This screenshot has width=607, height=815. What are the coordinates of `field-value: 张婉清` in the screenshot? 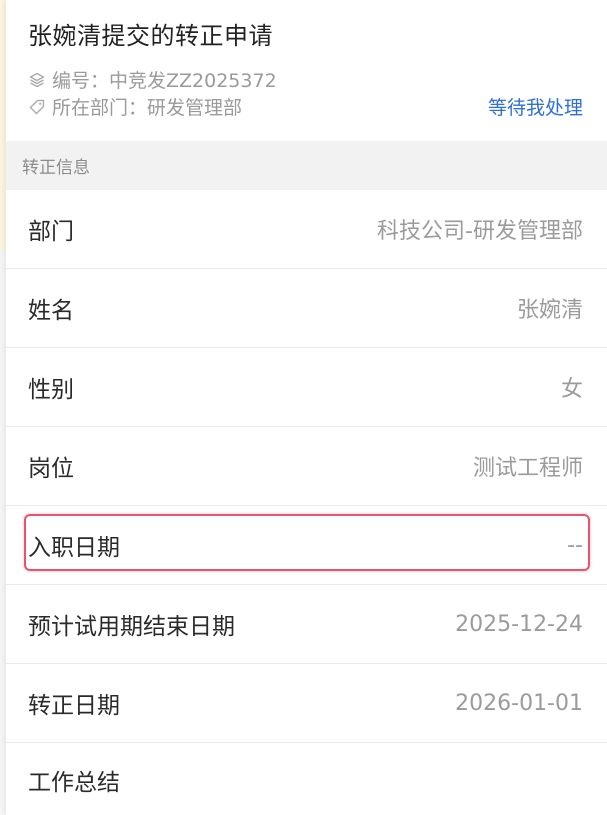 It's located at (549, 310).